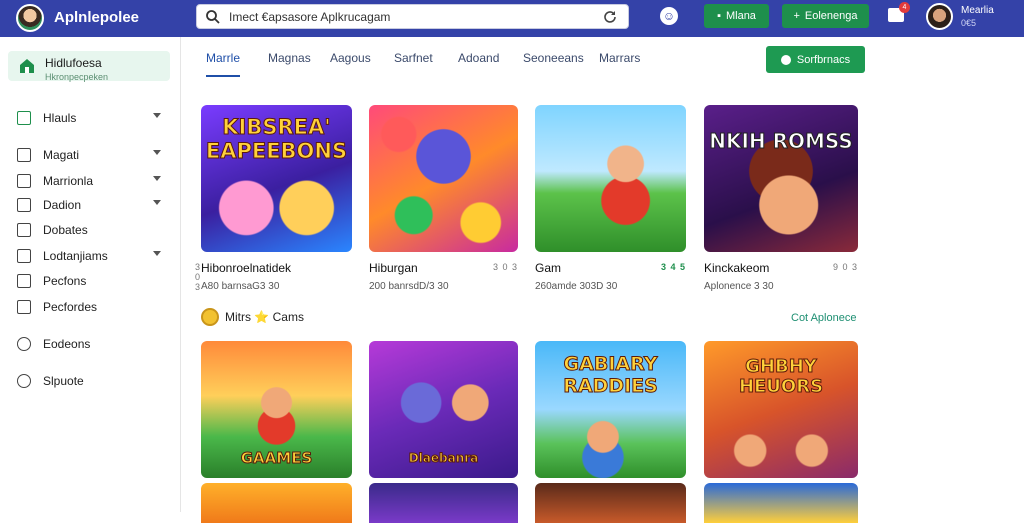  What do you see at coordinates (823, 318) in the screenshot?
I see `see-all-link: Cot Aplonece` at bounding box center [823, 318].